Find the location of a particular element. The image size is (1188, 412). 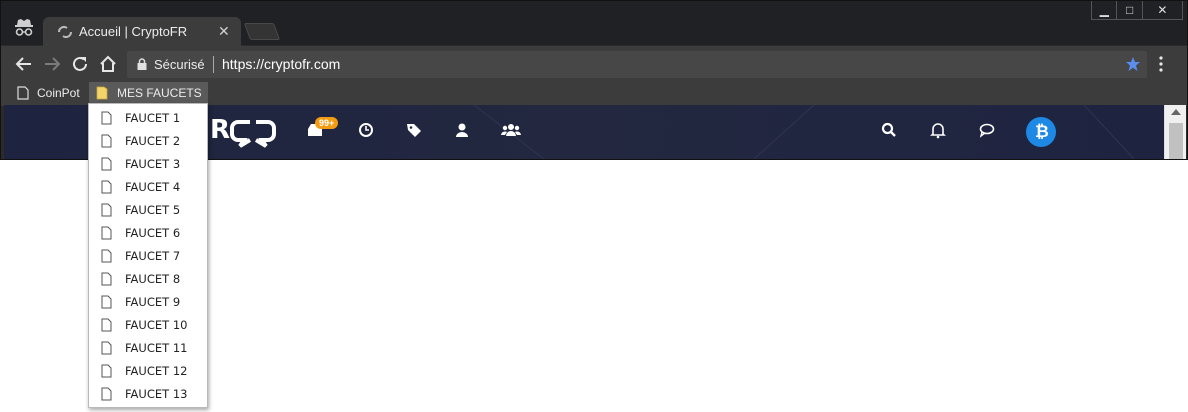

menu-item-faucet-1: FAUCET 1 is located at coordinates (148, 118).